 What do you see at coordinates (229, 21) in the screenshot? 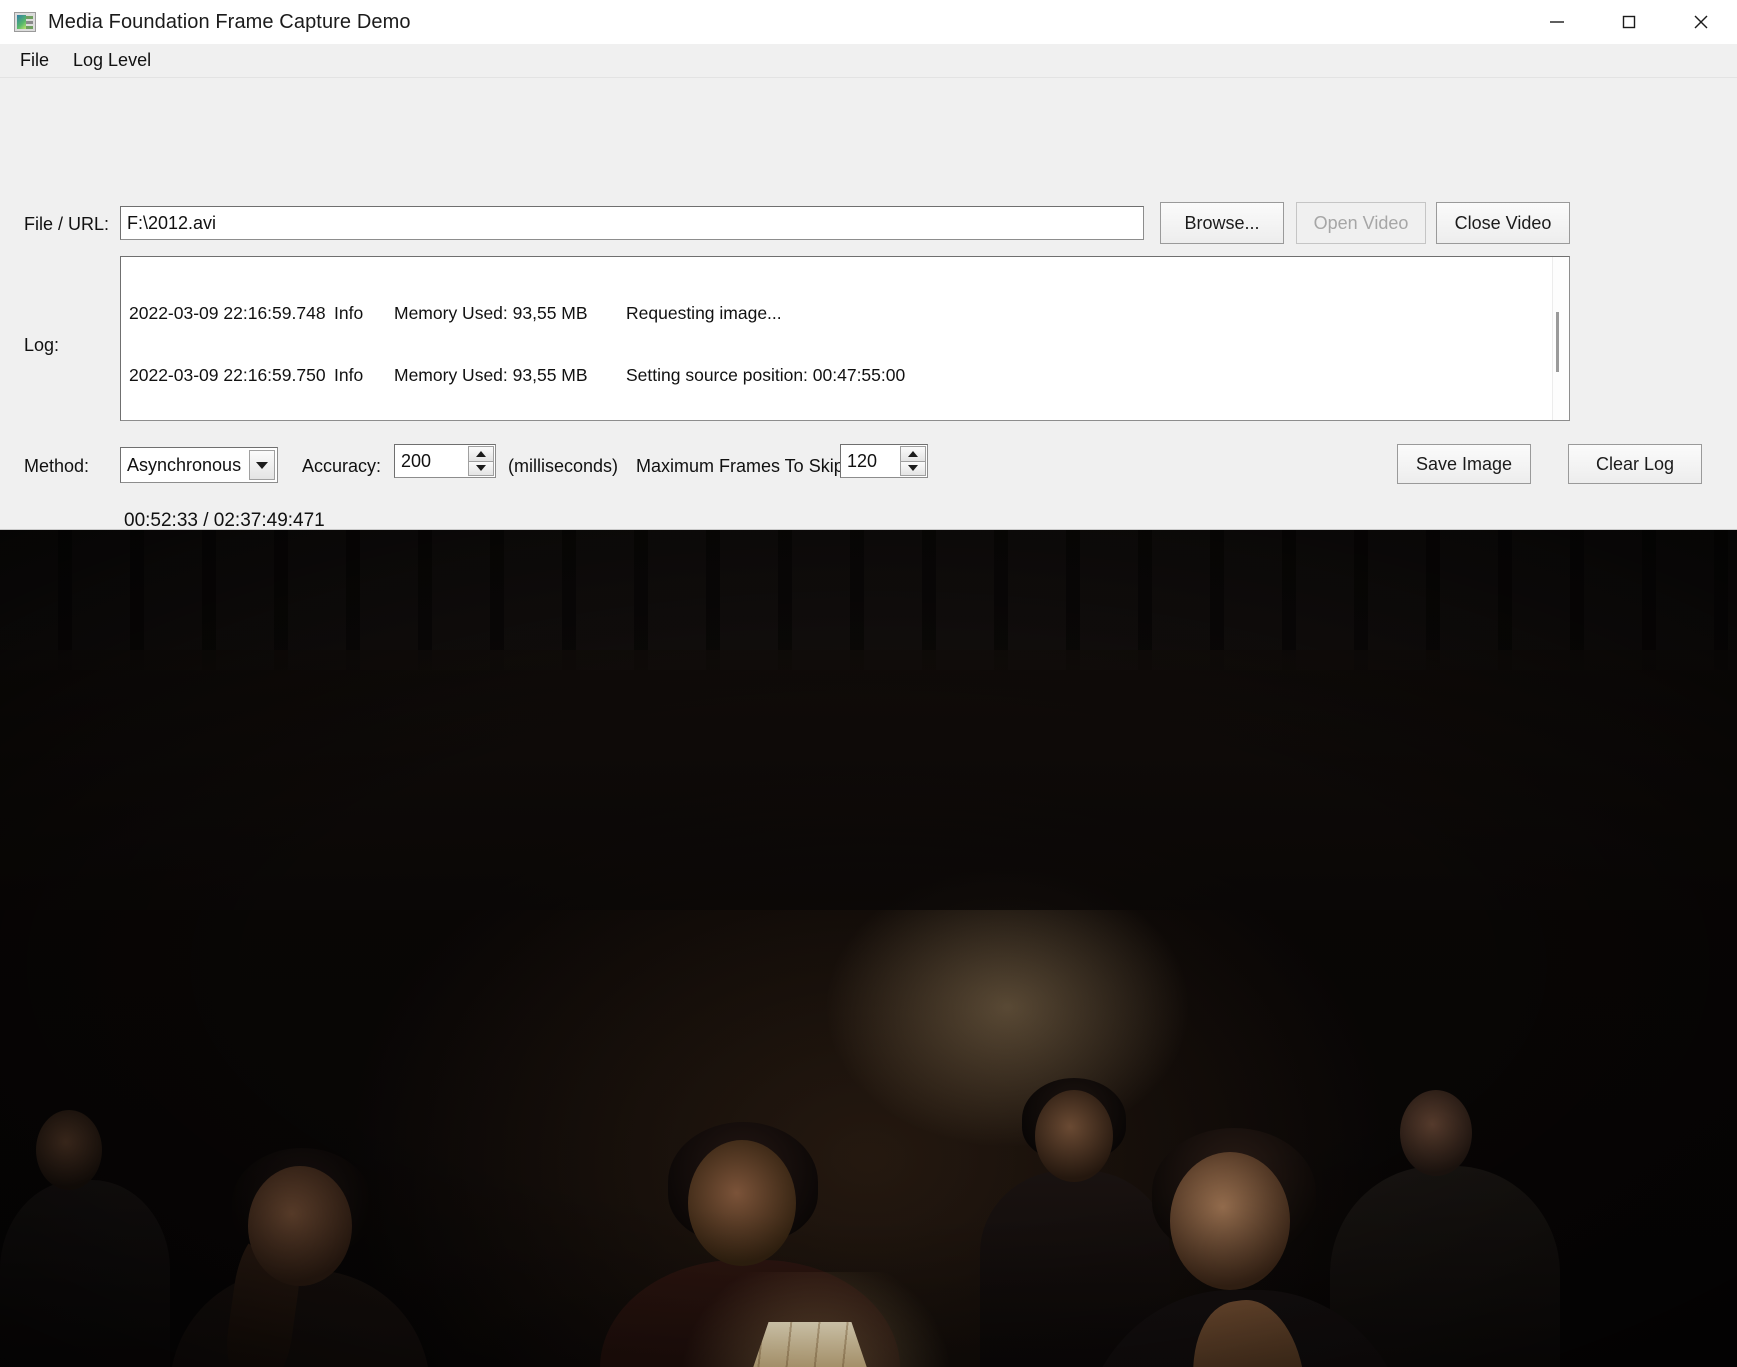
I see `window-title: Media Foundation Frame Capture Demo` at bounding box center [229, 21].